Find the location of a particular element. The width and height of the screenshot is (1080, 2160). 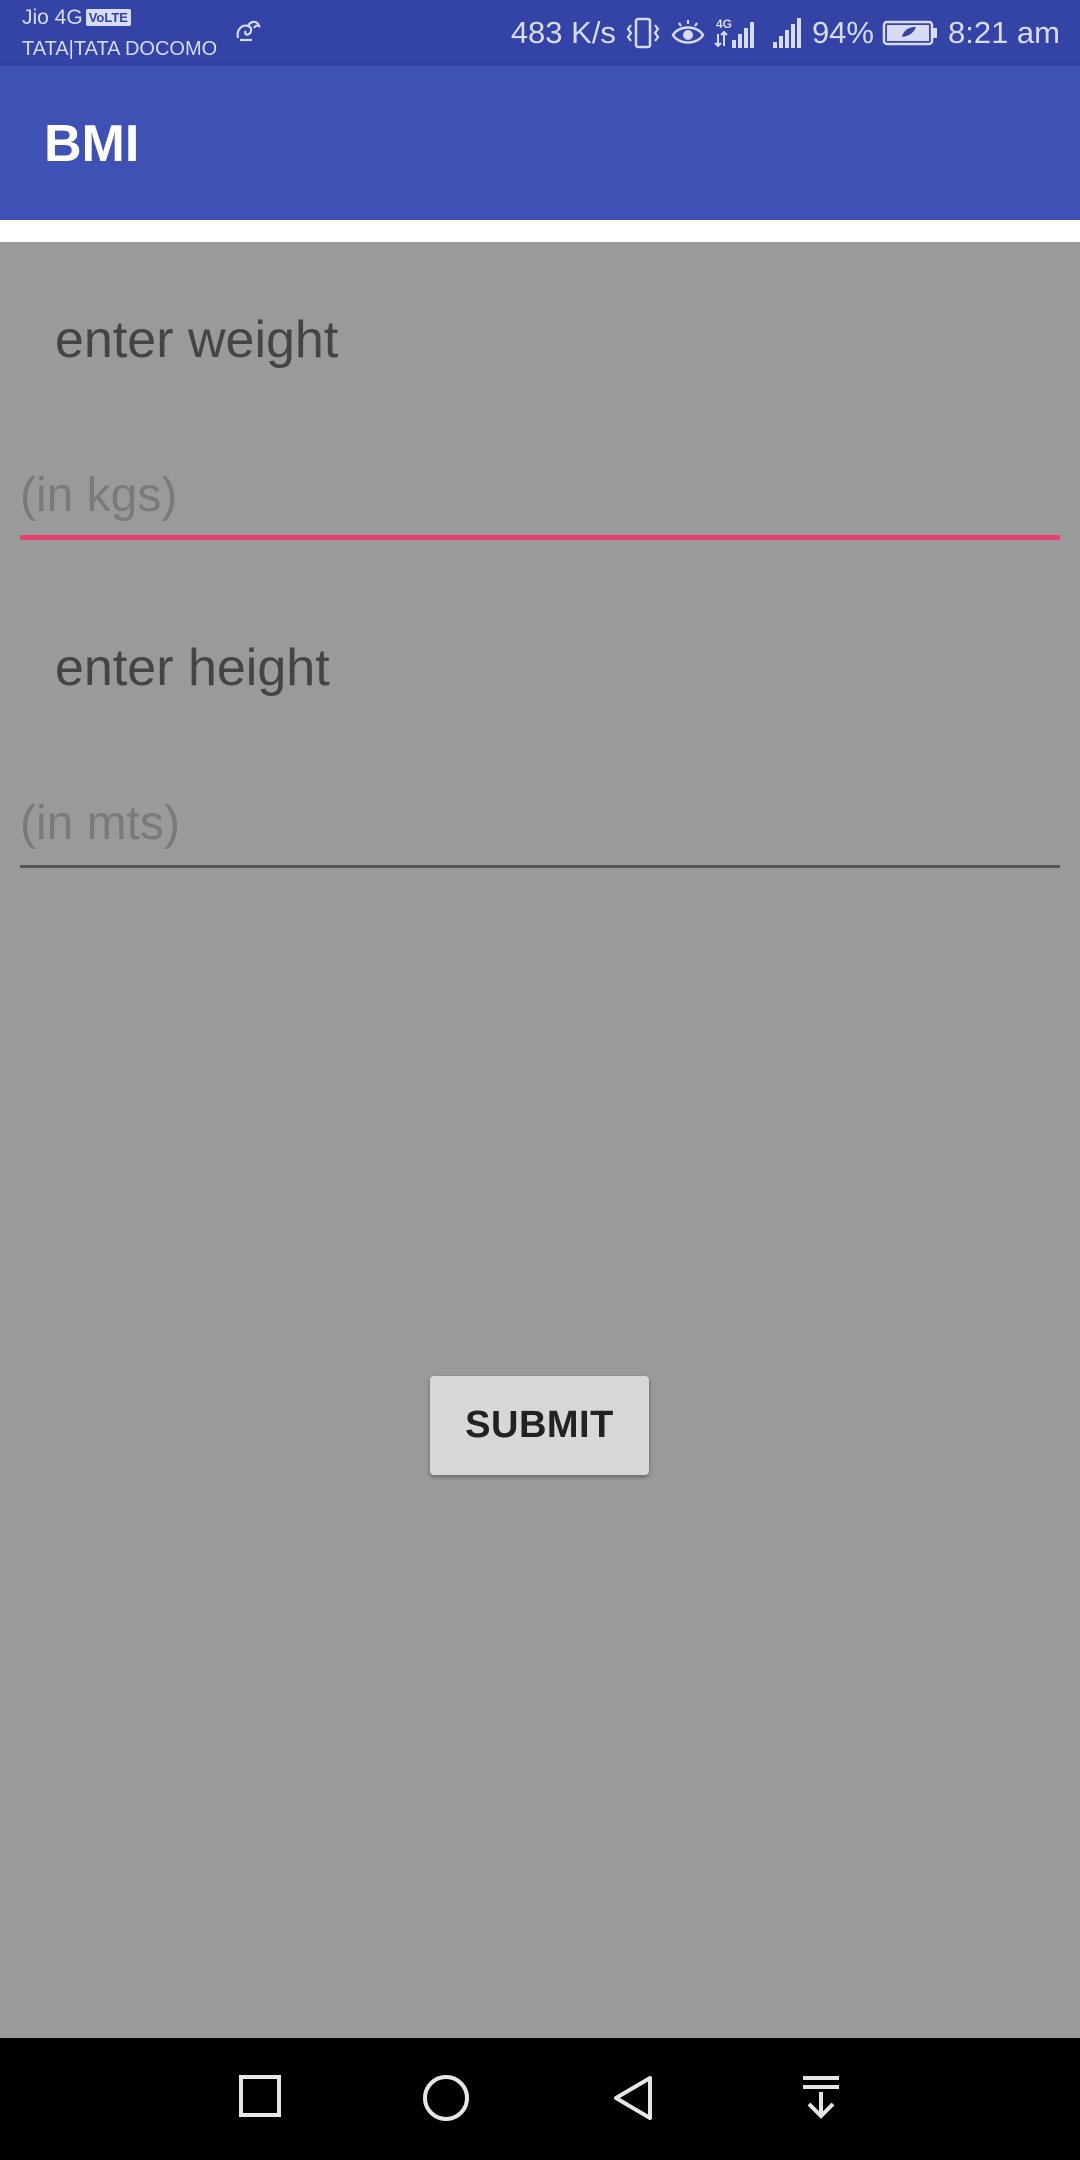

carrier-primary: Jio 4G VoLTE is located at coordinates (76, 18).